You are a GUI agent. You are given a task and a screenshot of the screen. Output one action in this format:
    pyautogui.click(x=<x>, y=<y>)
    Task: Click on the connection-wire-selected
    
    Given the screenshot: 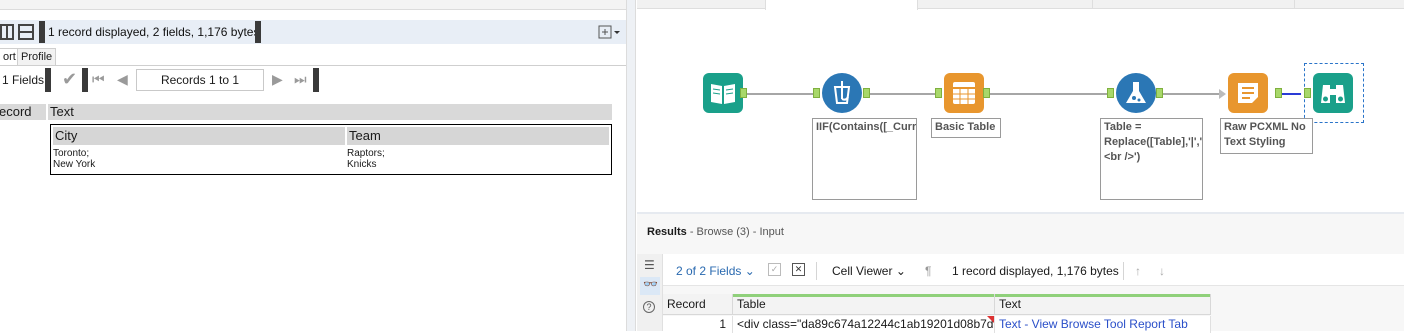 What is the action you would take?
    pyautogui.click(x=1291, y=94)
    